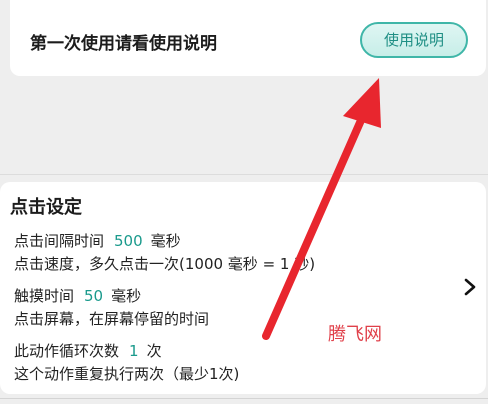  Describe the element at coordinates (128, 241) in the screenshot. I see `interval-value: 500` at that location.